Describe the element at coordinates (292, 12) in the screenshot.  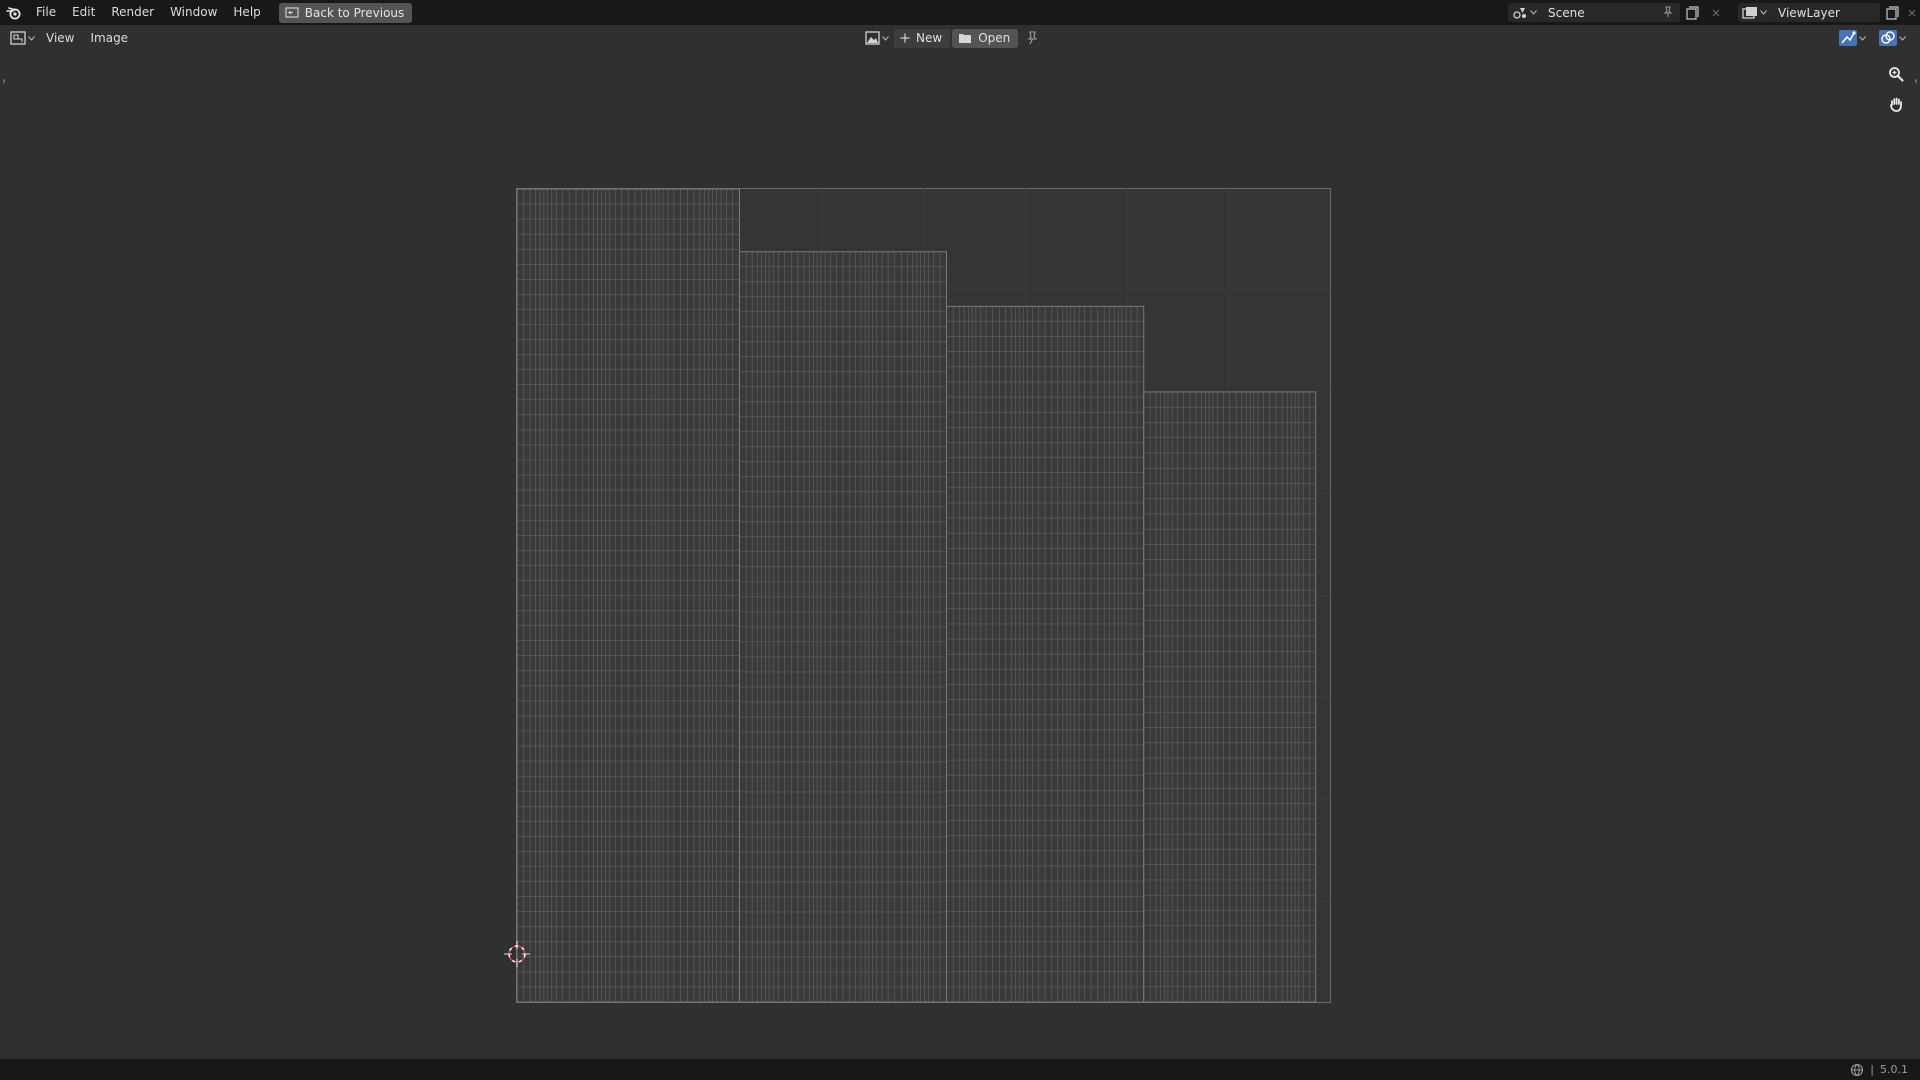
I see `screen-back-icon` at that location.